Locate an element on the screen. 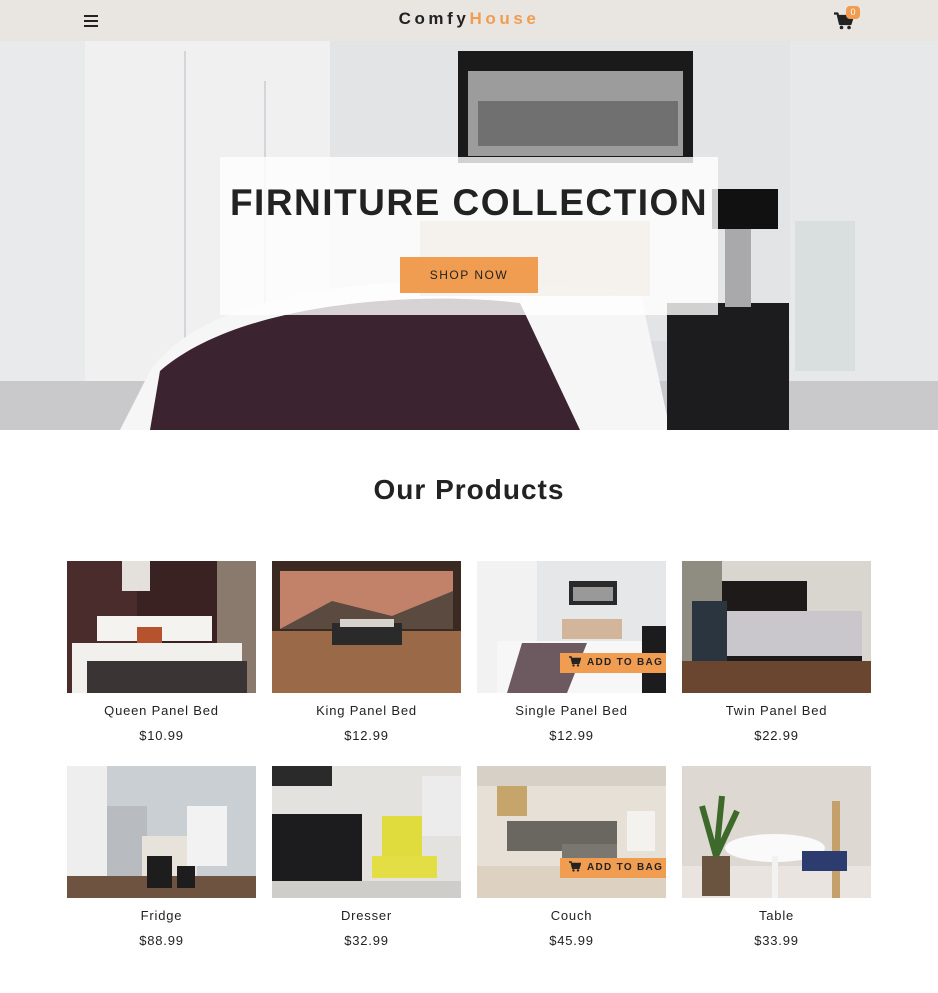 The height and width of the screenshot is (993, 938). logo: ComfyHouse is located at coordinates (469, 19).